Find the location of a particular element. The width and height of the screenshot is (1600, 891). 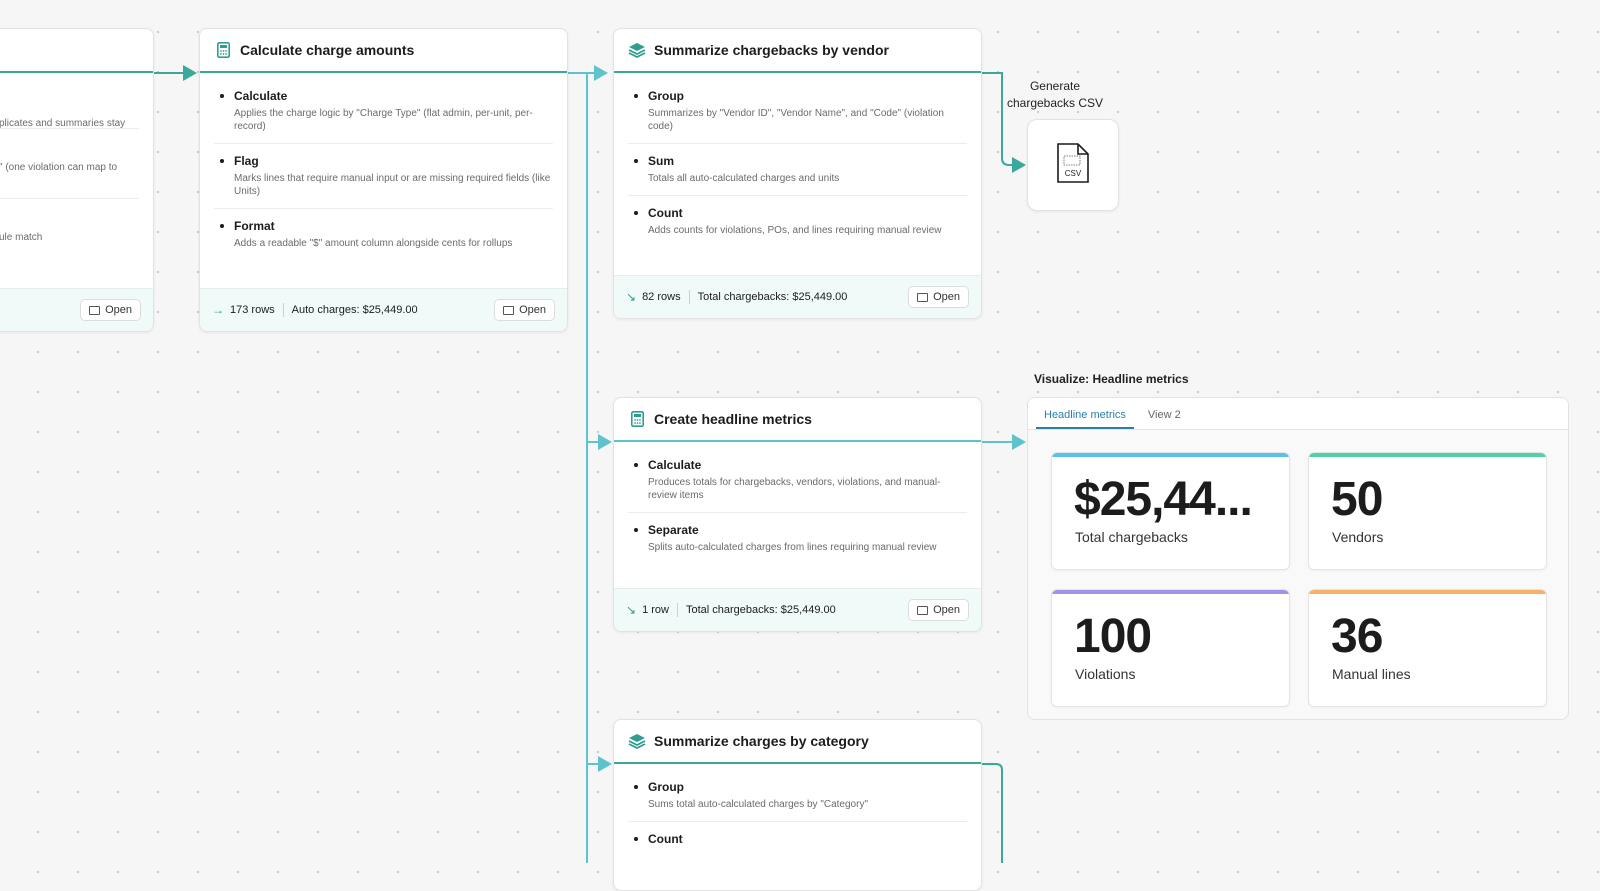

metric-manual-lines: 36 Manual lines is located at coordinates (1427, 648).